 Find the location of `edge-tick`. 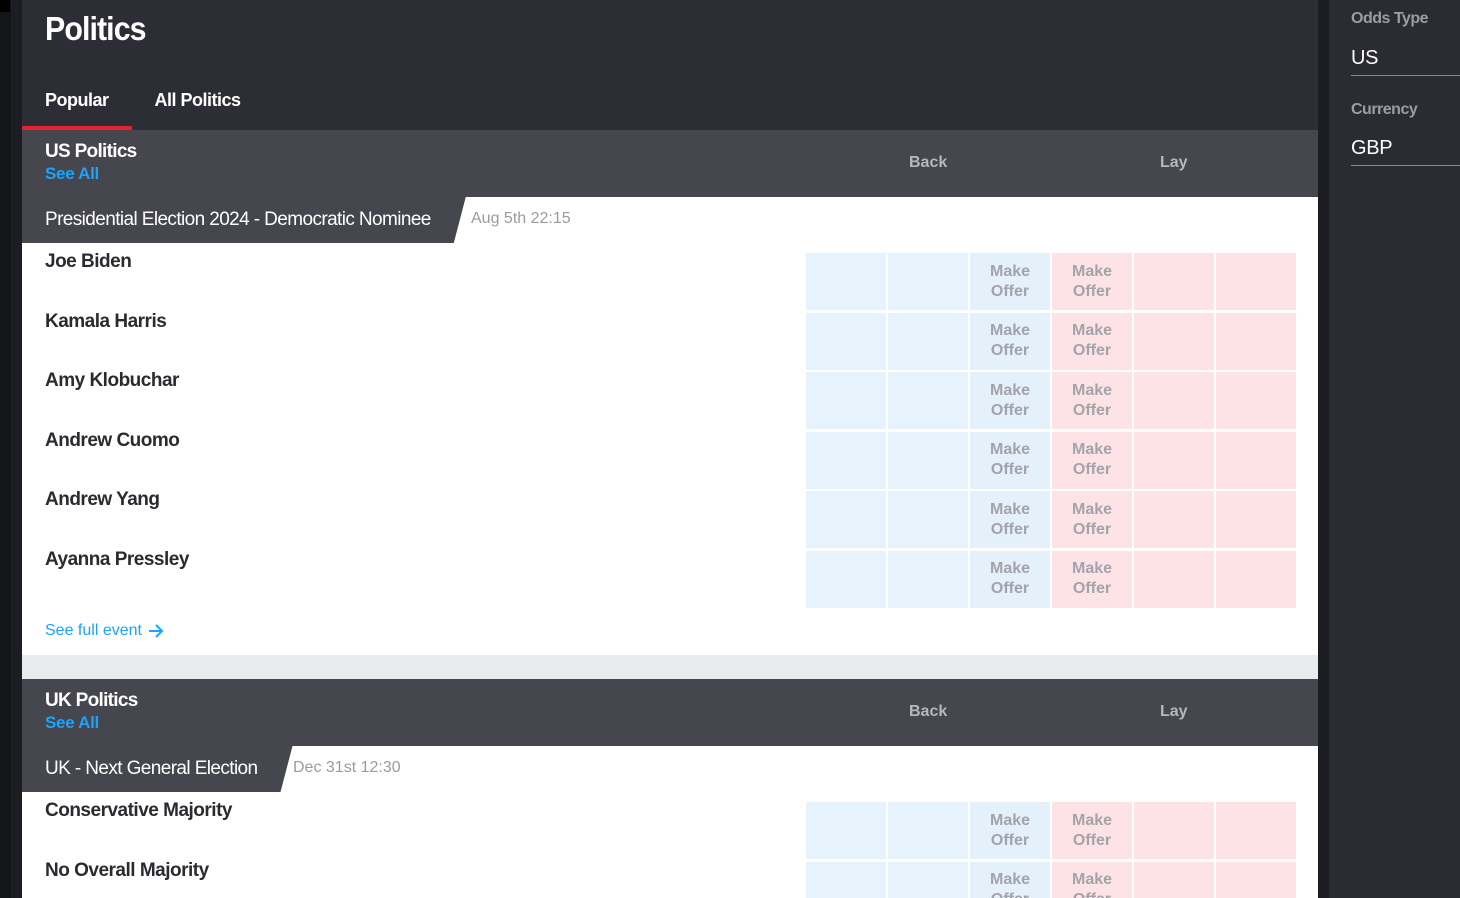

edge-tick is located at coordinates (5, 6).